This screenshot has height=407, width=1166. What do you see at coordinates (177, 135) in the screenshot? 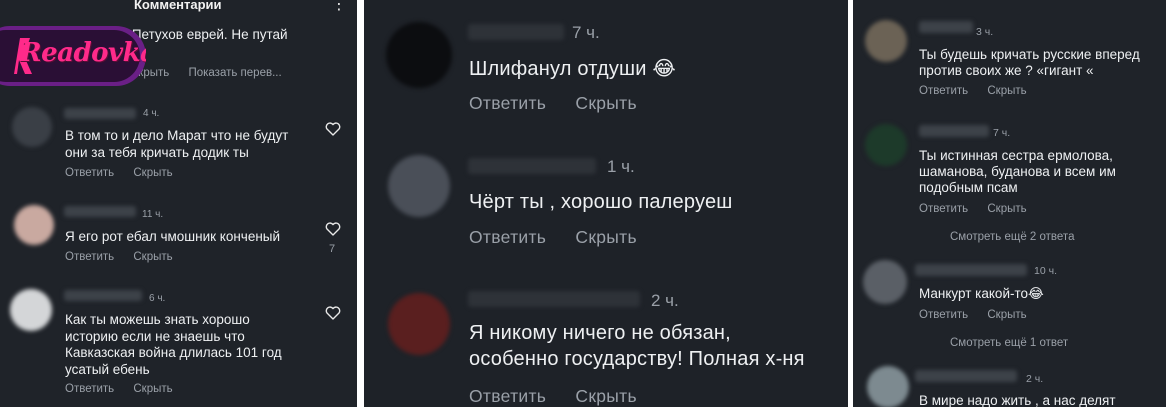
I see `comment-line: В том то и дело Марат что не будут` at bounding box center [177, 135].